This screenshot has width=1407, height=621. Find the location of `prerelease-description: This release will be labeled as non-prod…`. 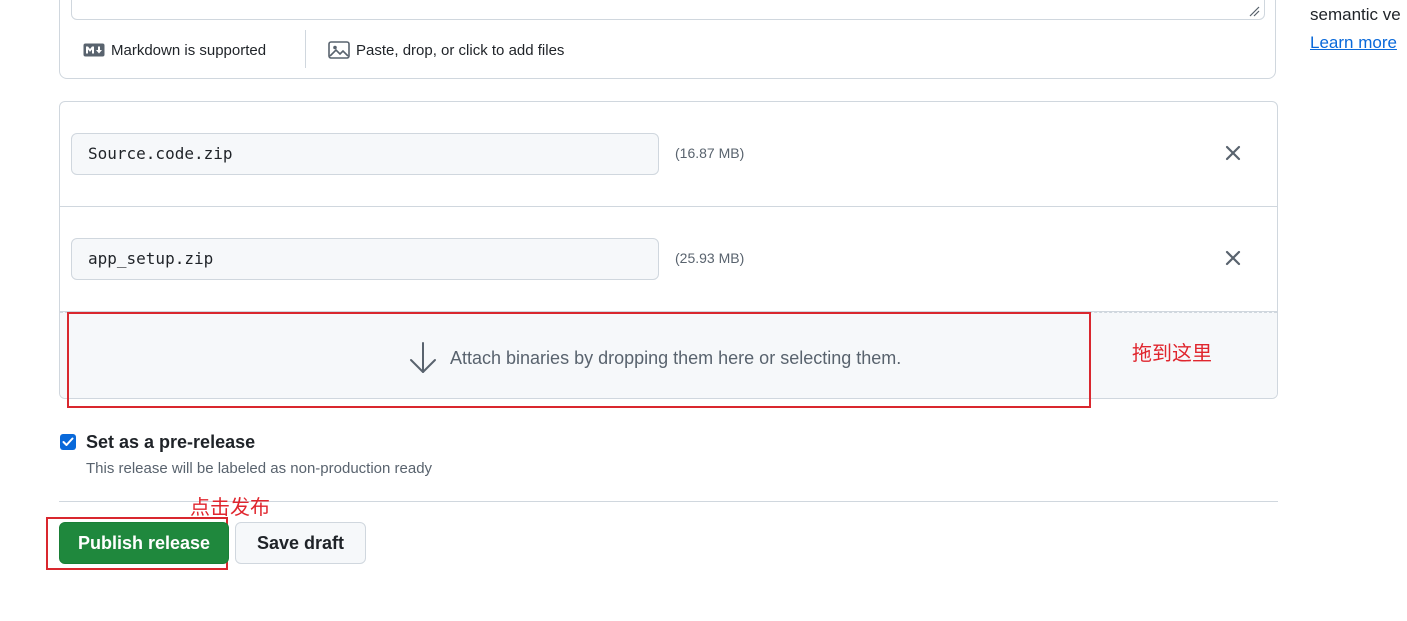

prerelease-description: This release will be labeled as non-prod… is located at coordinates (259, 468).